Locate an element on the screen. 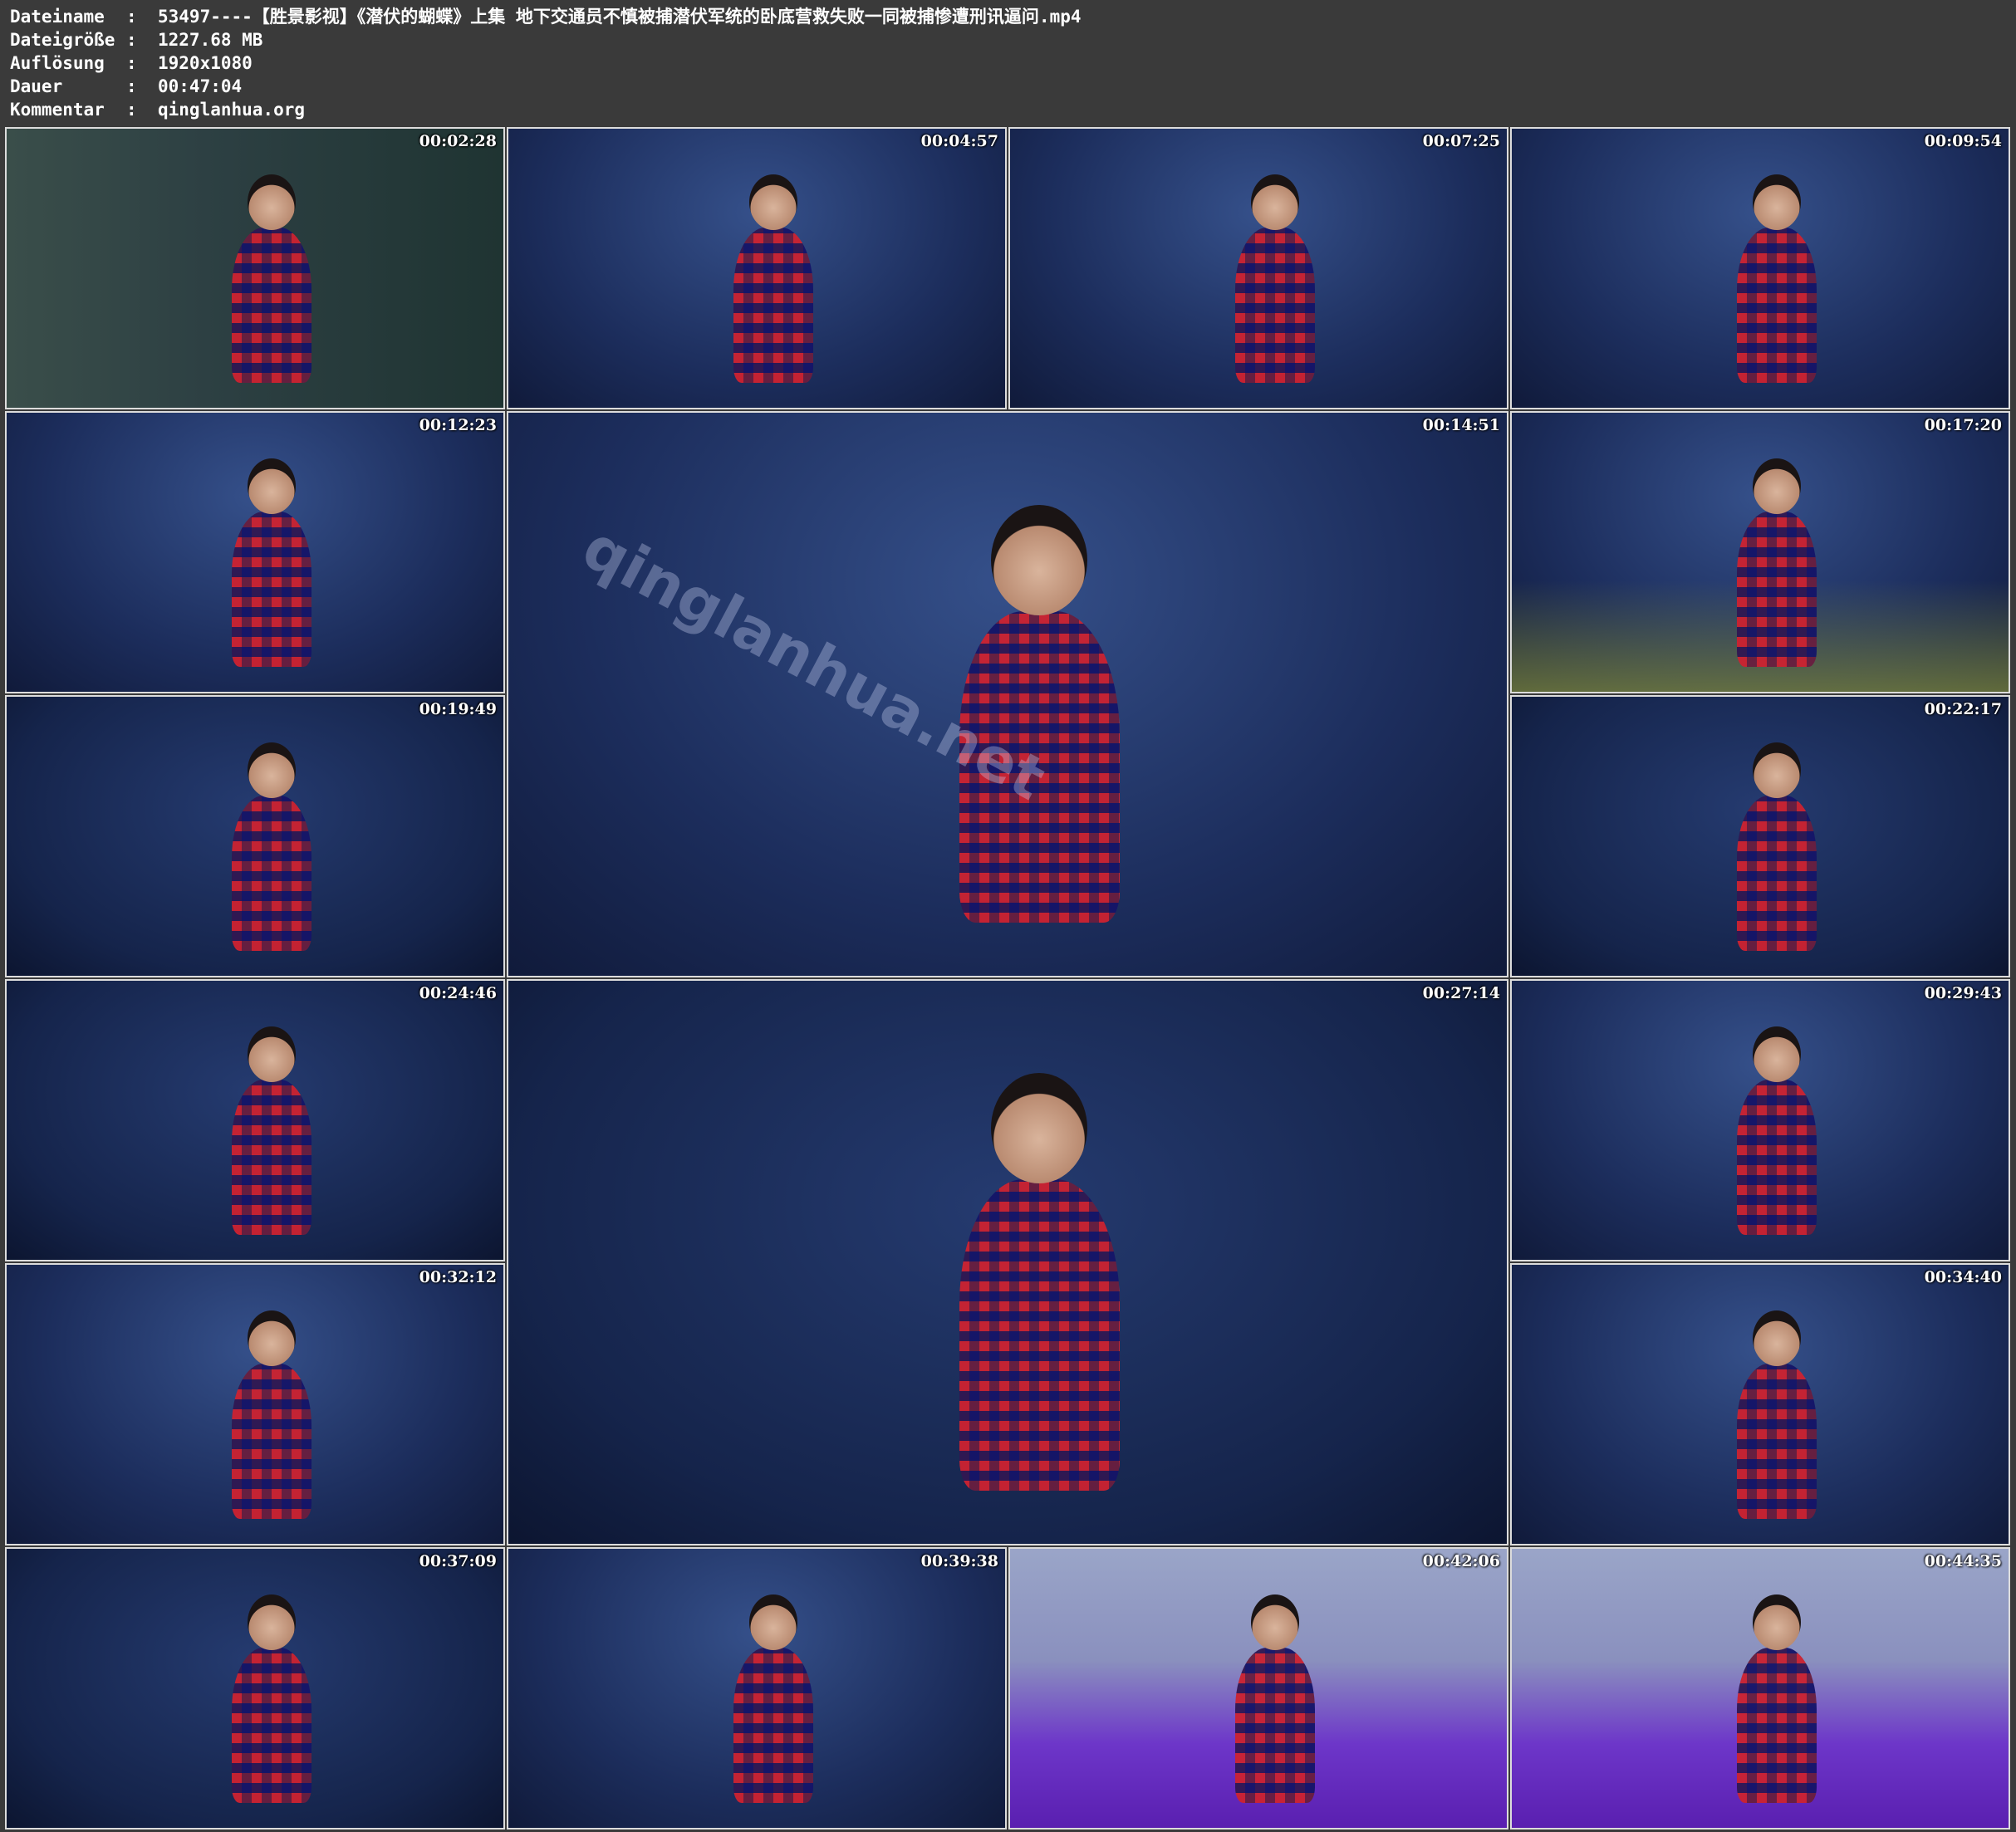 The height and width of the screenshot is (1832, 2016). info-row-comment: Kommentar : qinglanhua.org is located at coordinates (1007, 109).